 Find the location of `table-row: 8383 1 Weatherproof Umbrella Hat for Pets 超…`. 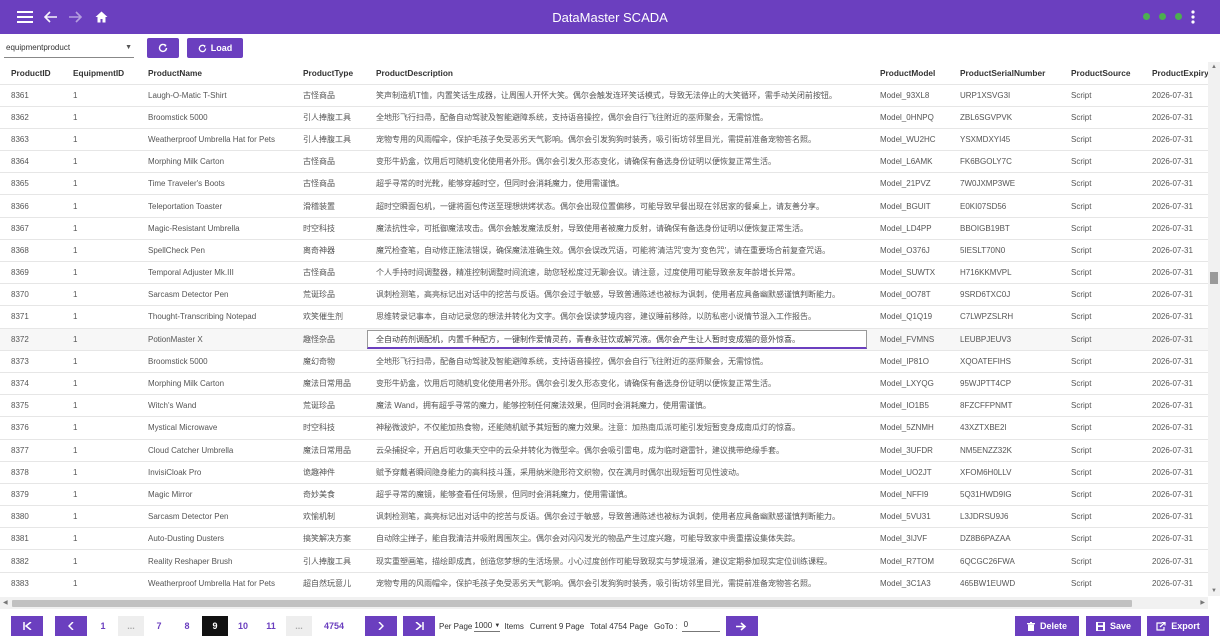

table-row: 8383 1 Weatherproof Umbrella Hat for Pets 超… is located at coordinates (604, 583).